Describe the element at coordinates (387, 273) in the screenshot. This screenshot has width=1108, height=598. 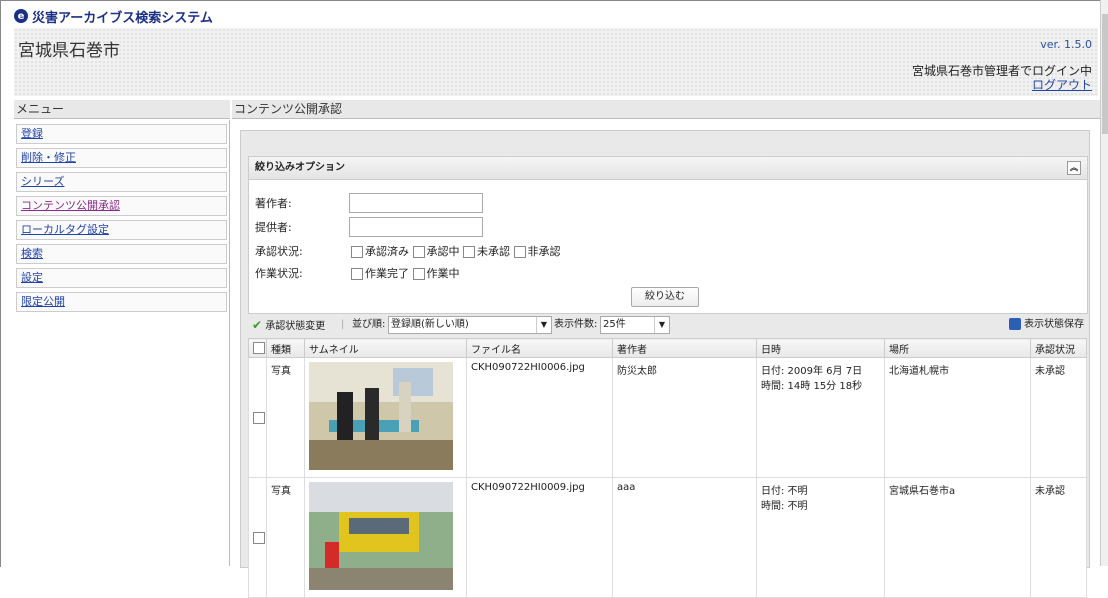
I see `work-done-label: 作業完了` at that location.